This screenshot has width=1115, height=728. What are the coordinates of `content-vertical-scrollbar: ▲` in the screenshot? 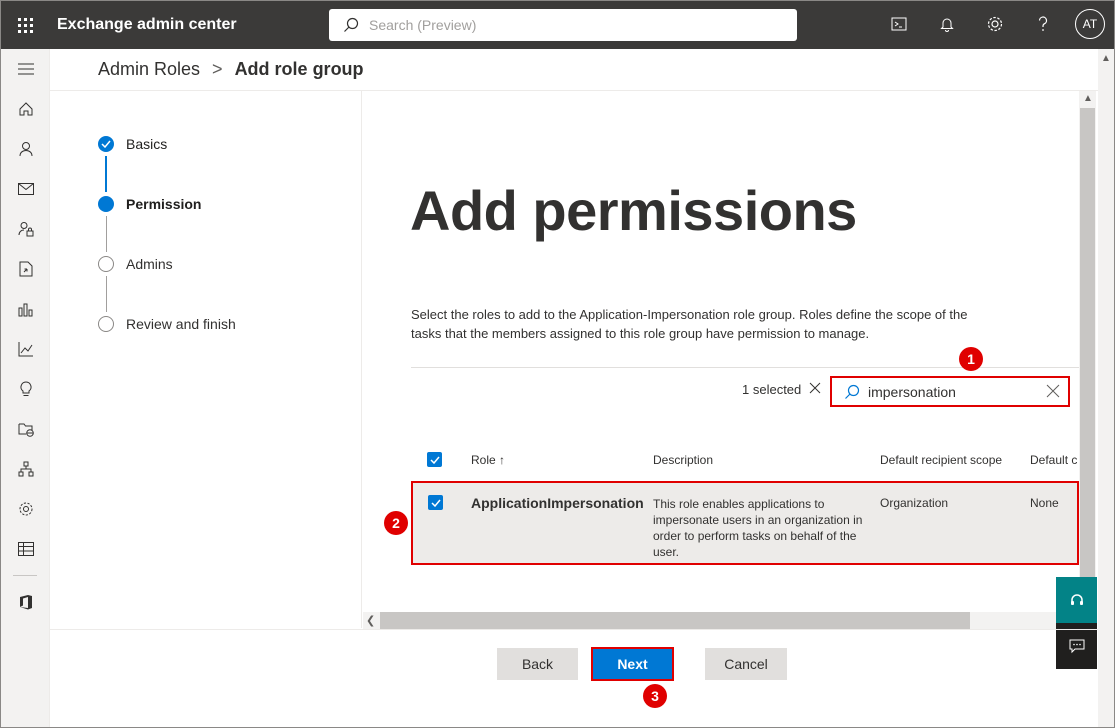 It's located at (1087, 359).